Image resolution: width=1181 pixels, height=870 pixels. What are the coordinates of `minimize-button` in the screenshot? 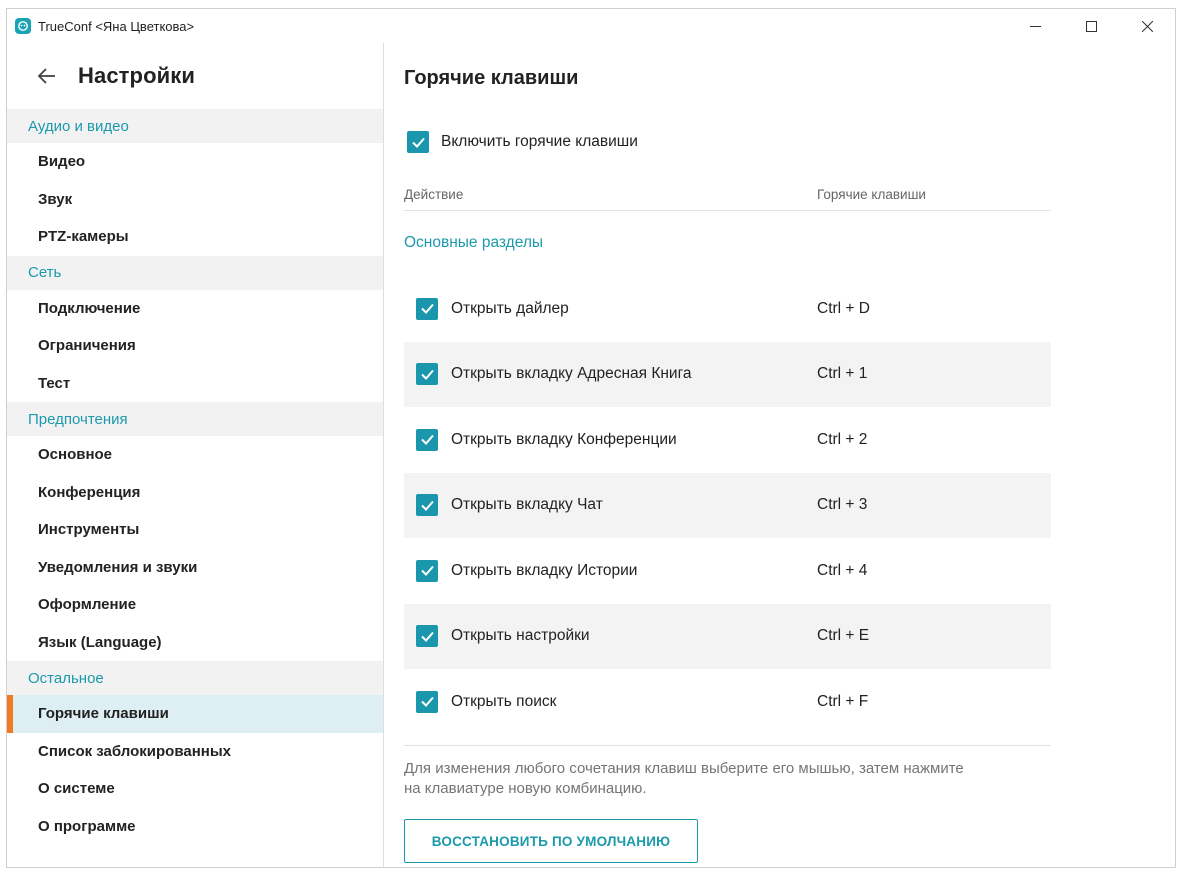 It's located at (1035, 26).